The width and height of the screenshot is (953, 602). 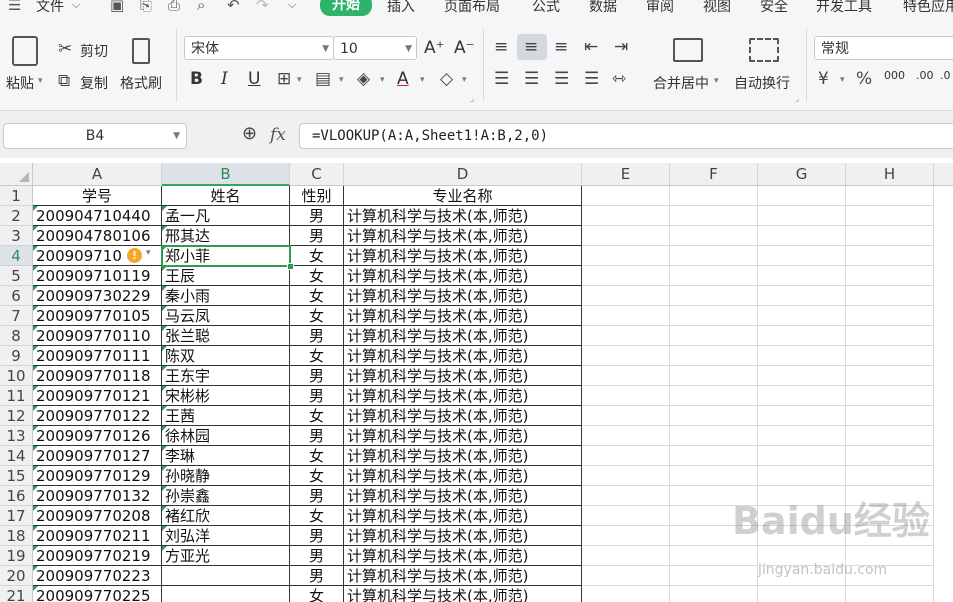 What do you see at coordinates (226, 496) in the screenshot?
I see `table-cell: 孙崇鑫` at bounding box center [226, 496].